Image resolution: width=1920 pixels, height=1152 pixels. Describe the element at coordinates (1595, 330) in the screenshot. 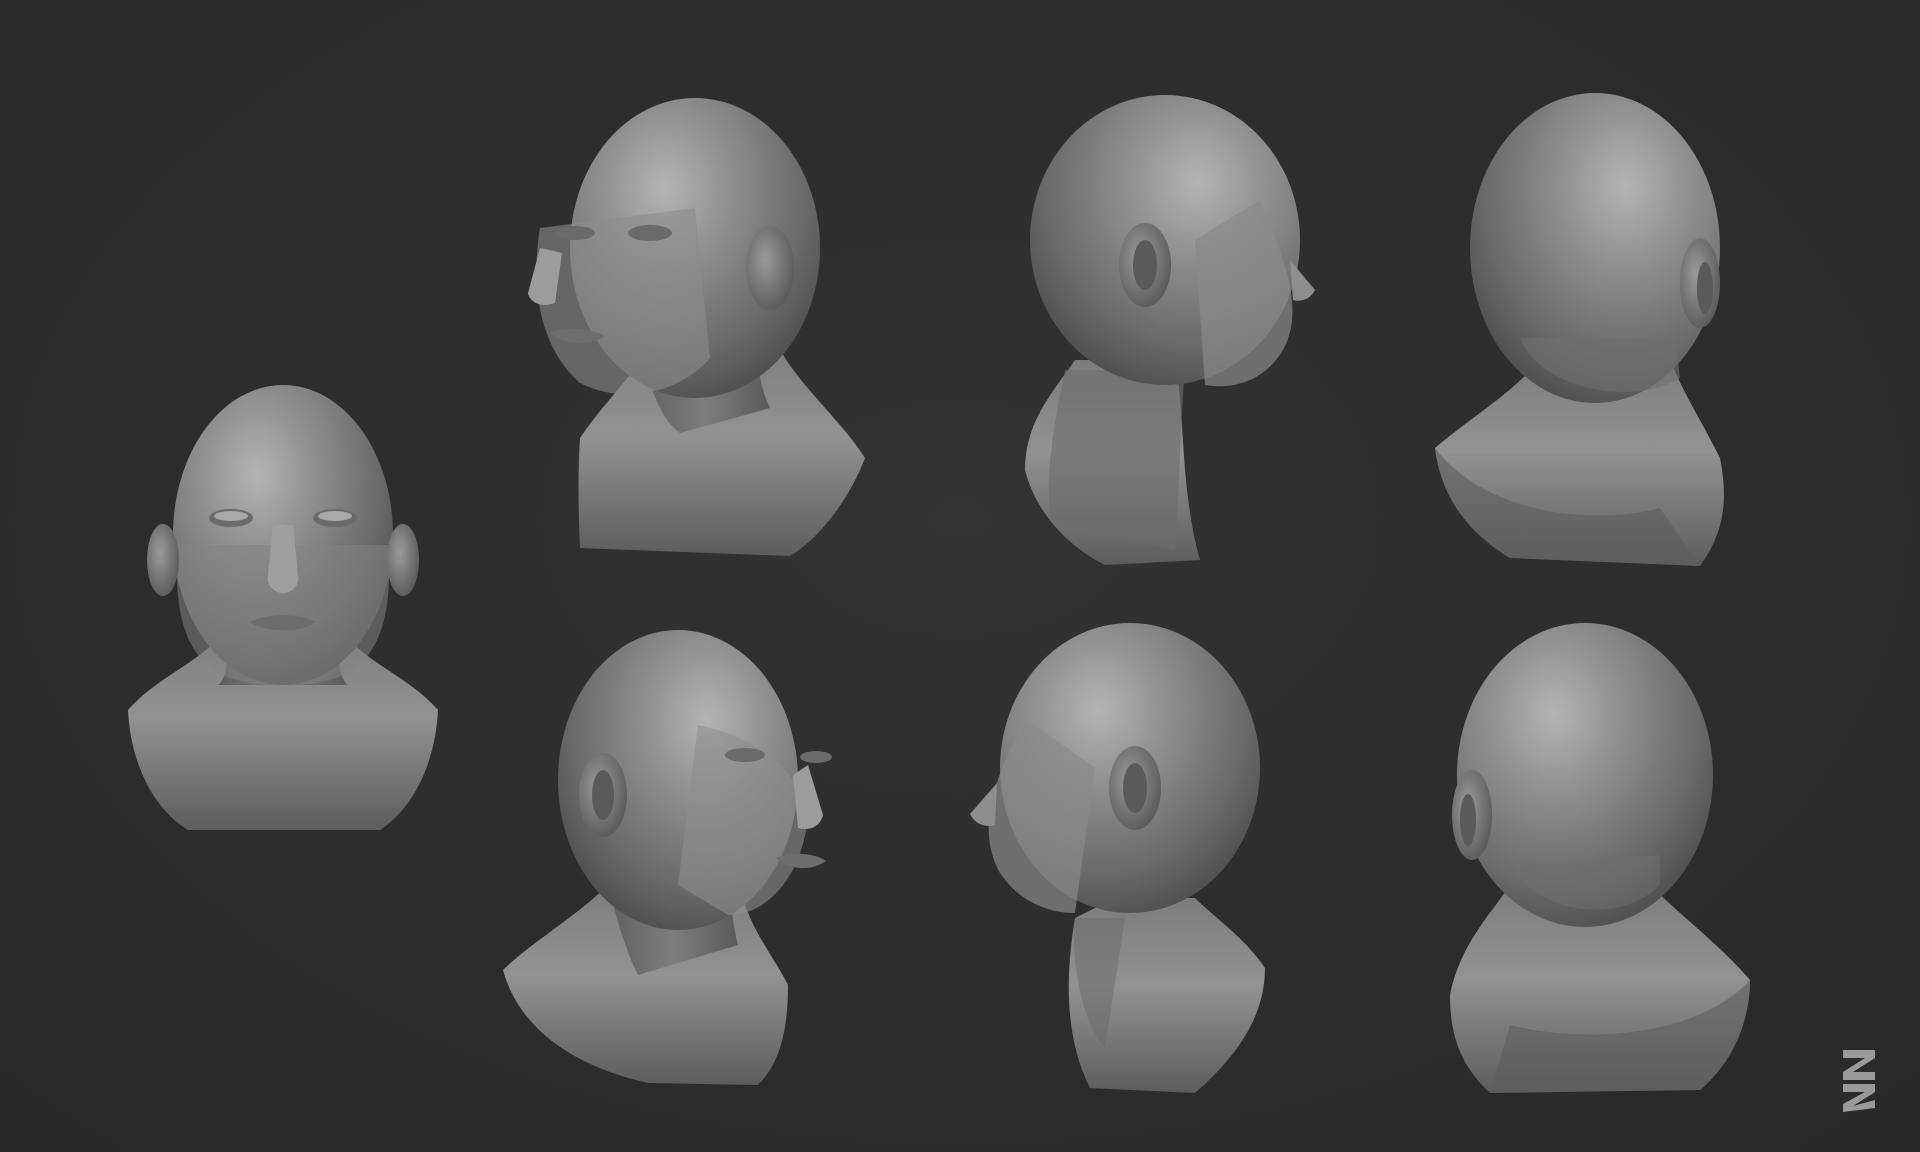

I see `back-three-quarter-right-bust` at that location.